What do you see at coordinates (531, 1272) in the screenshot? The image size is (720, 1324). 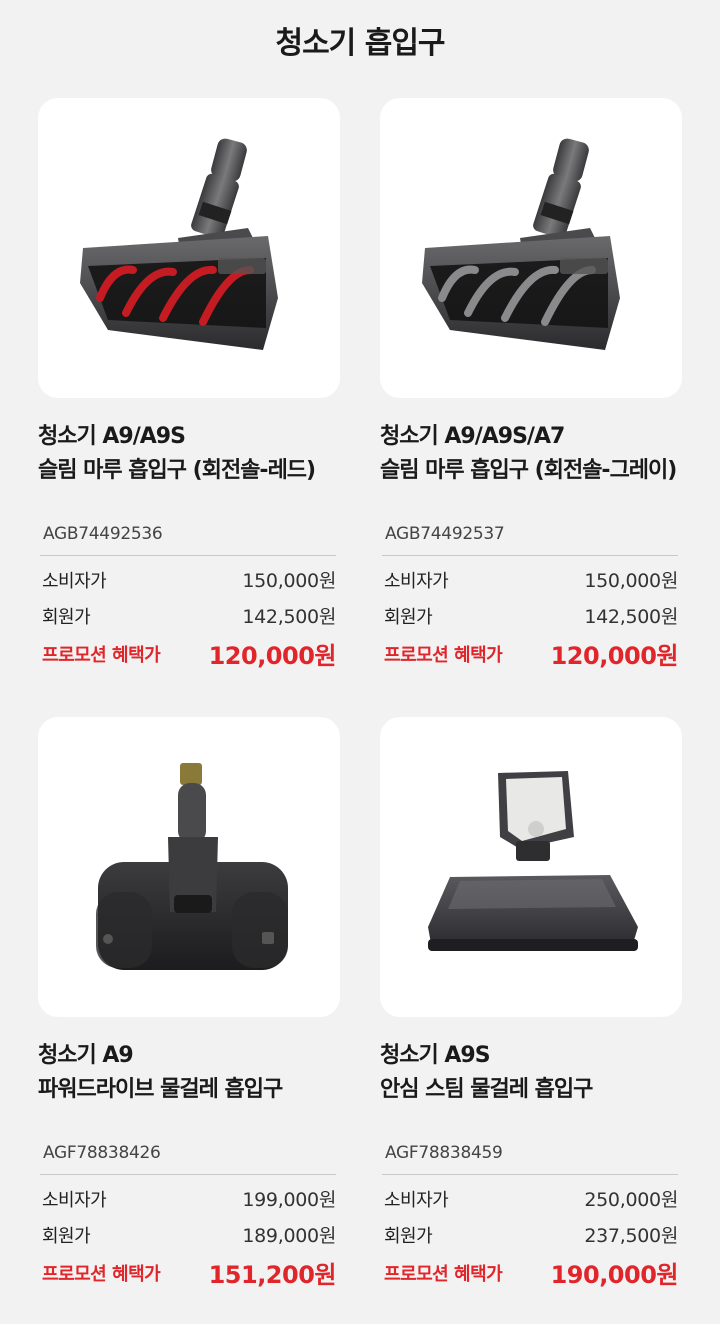 I see `promo-price-row: 프로모션 혜택가 190,000원` at bounding box center [531, 1272].